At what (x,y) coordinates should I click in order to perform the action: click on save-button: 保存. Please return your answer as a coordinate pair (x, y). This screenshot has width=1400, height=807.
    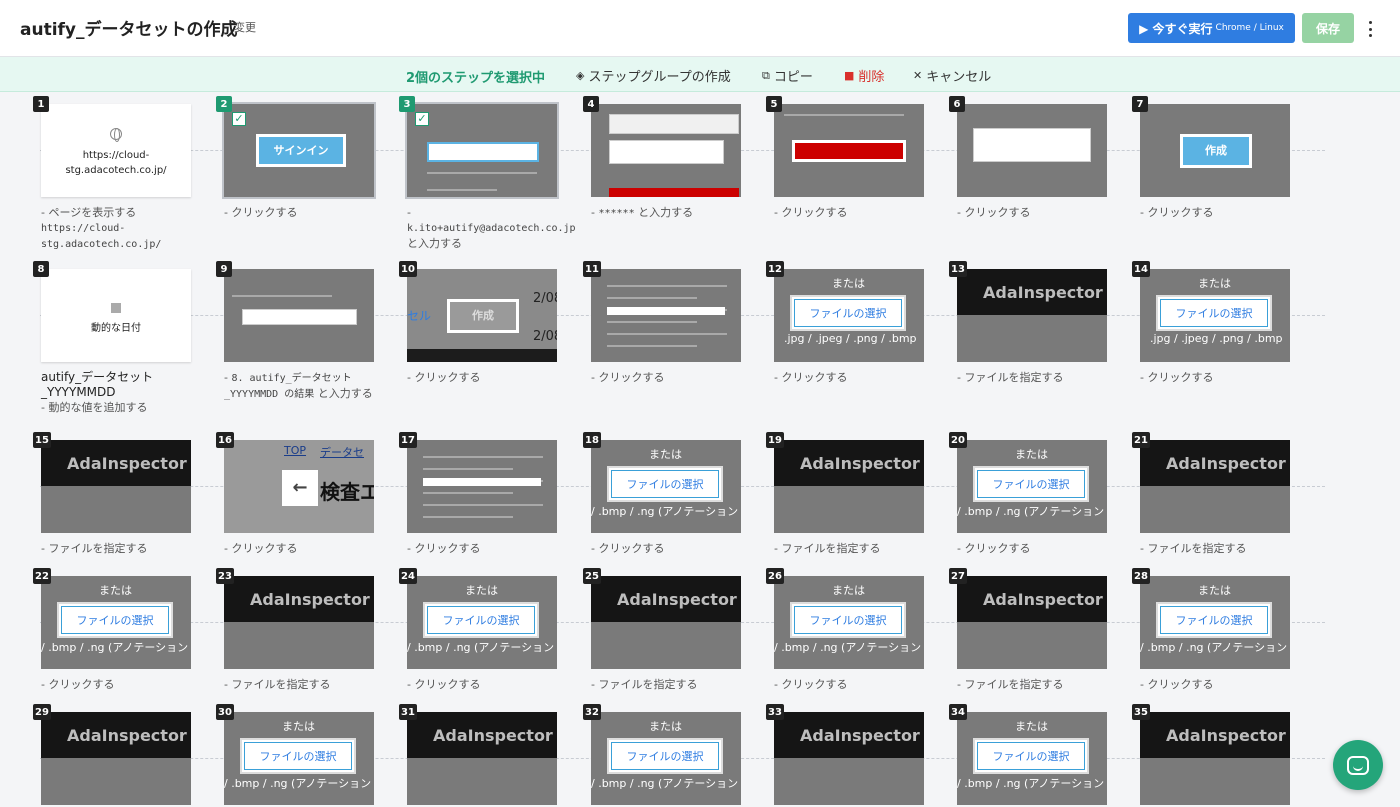
    Looking at the image, I should click on (1328, 28).